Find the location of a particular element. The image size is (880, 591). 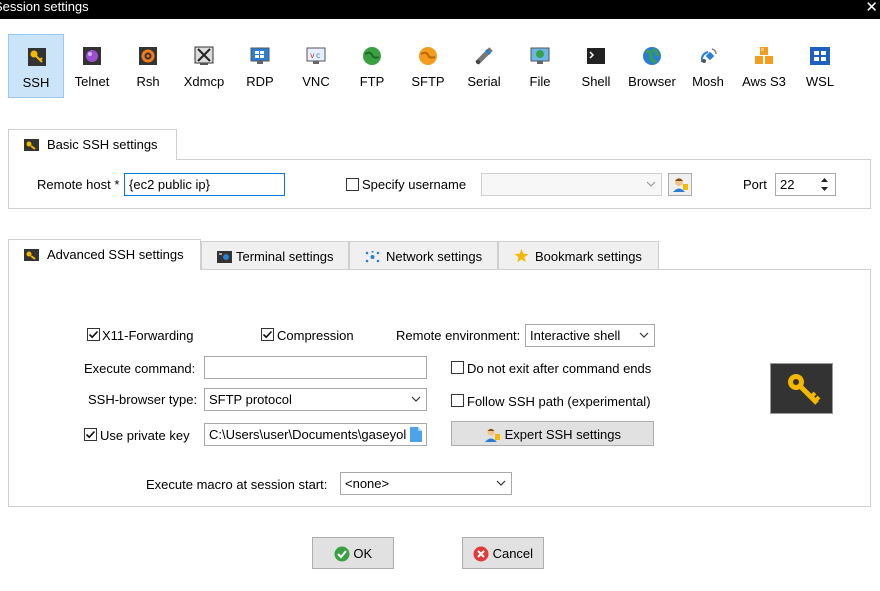

use-private-key-checkbox is located at coordinates (90, 434).